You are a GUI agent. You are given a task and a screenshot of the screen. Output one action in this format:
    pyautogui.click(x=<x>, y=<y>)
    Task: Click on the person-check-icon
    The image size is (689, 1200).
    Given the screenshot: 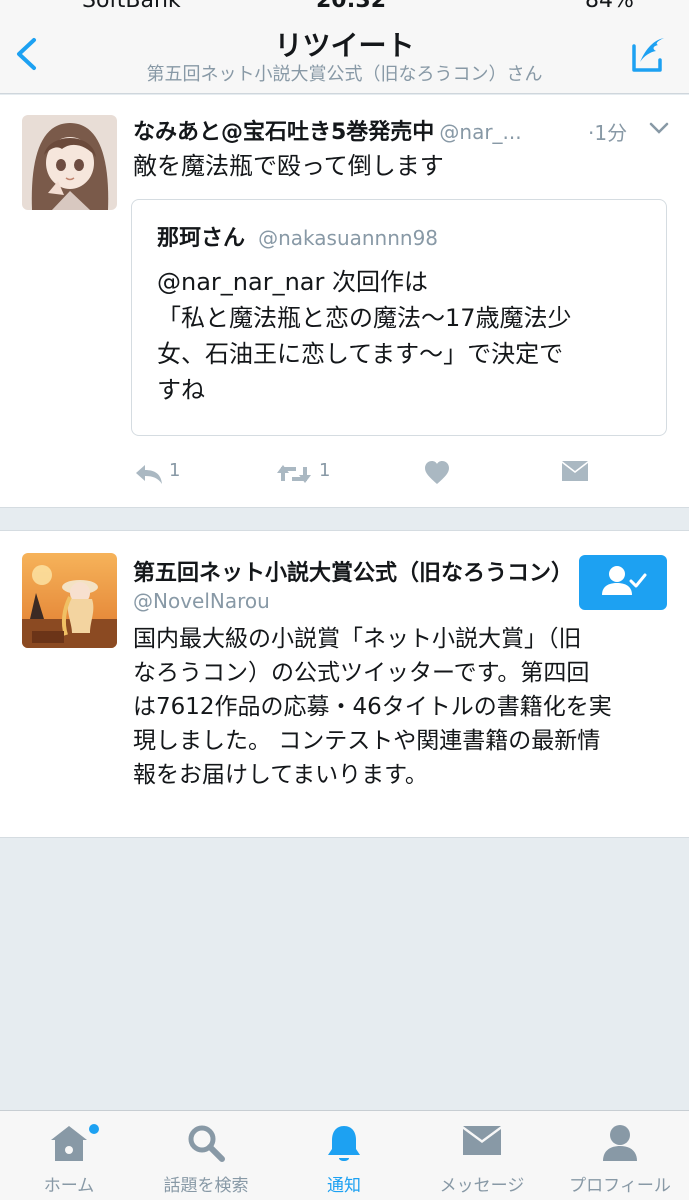 What is the action you would take?
    pyautogui.click(x=624, y=580)
    